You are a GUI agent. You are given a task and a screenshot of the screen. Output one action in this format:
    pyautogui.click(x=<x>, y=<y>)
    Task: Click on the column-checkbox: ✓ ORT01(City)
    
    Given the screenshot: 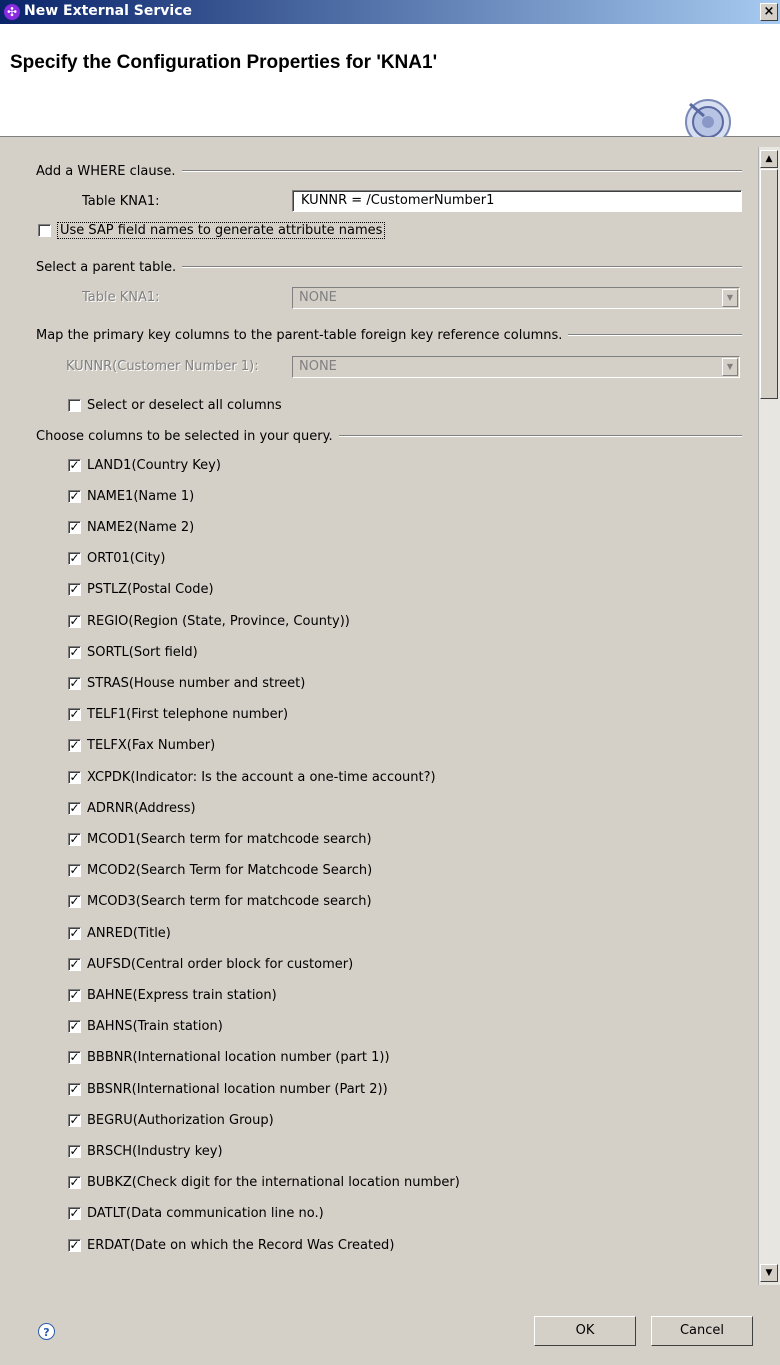 What is the action you would take?
    pyautogui.click(x=116, y=559)
    